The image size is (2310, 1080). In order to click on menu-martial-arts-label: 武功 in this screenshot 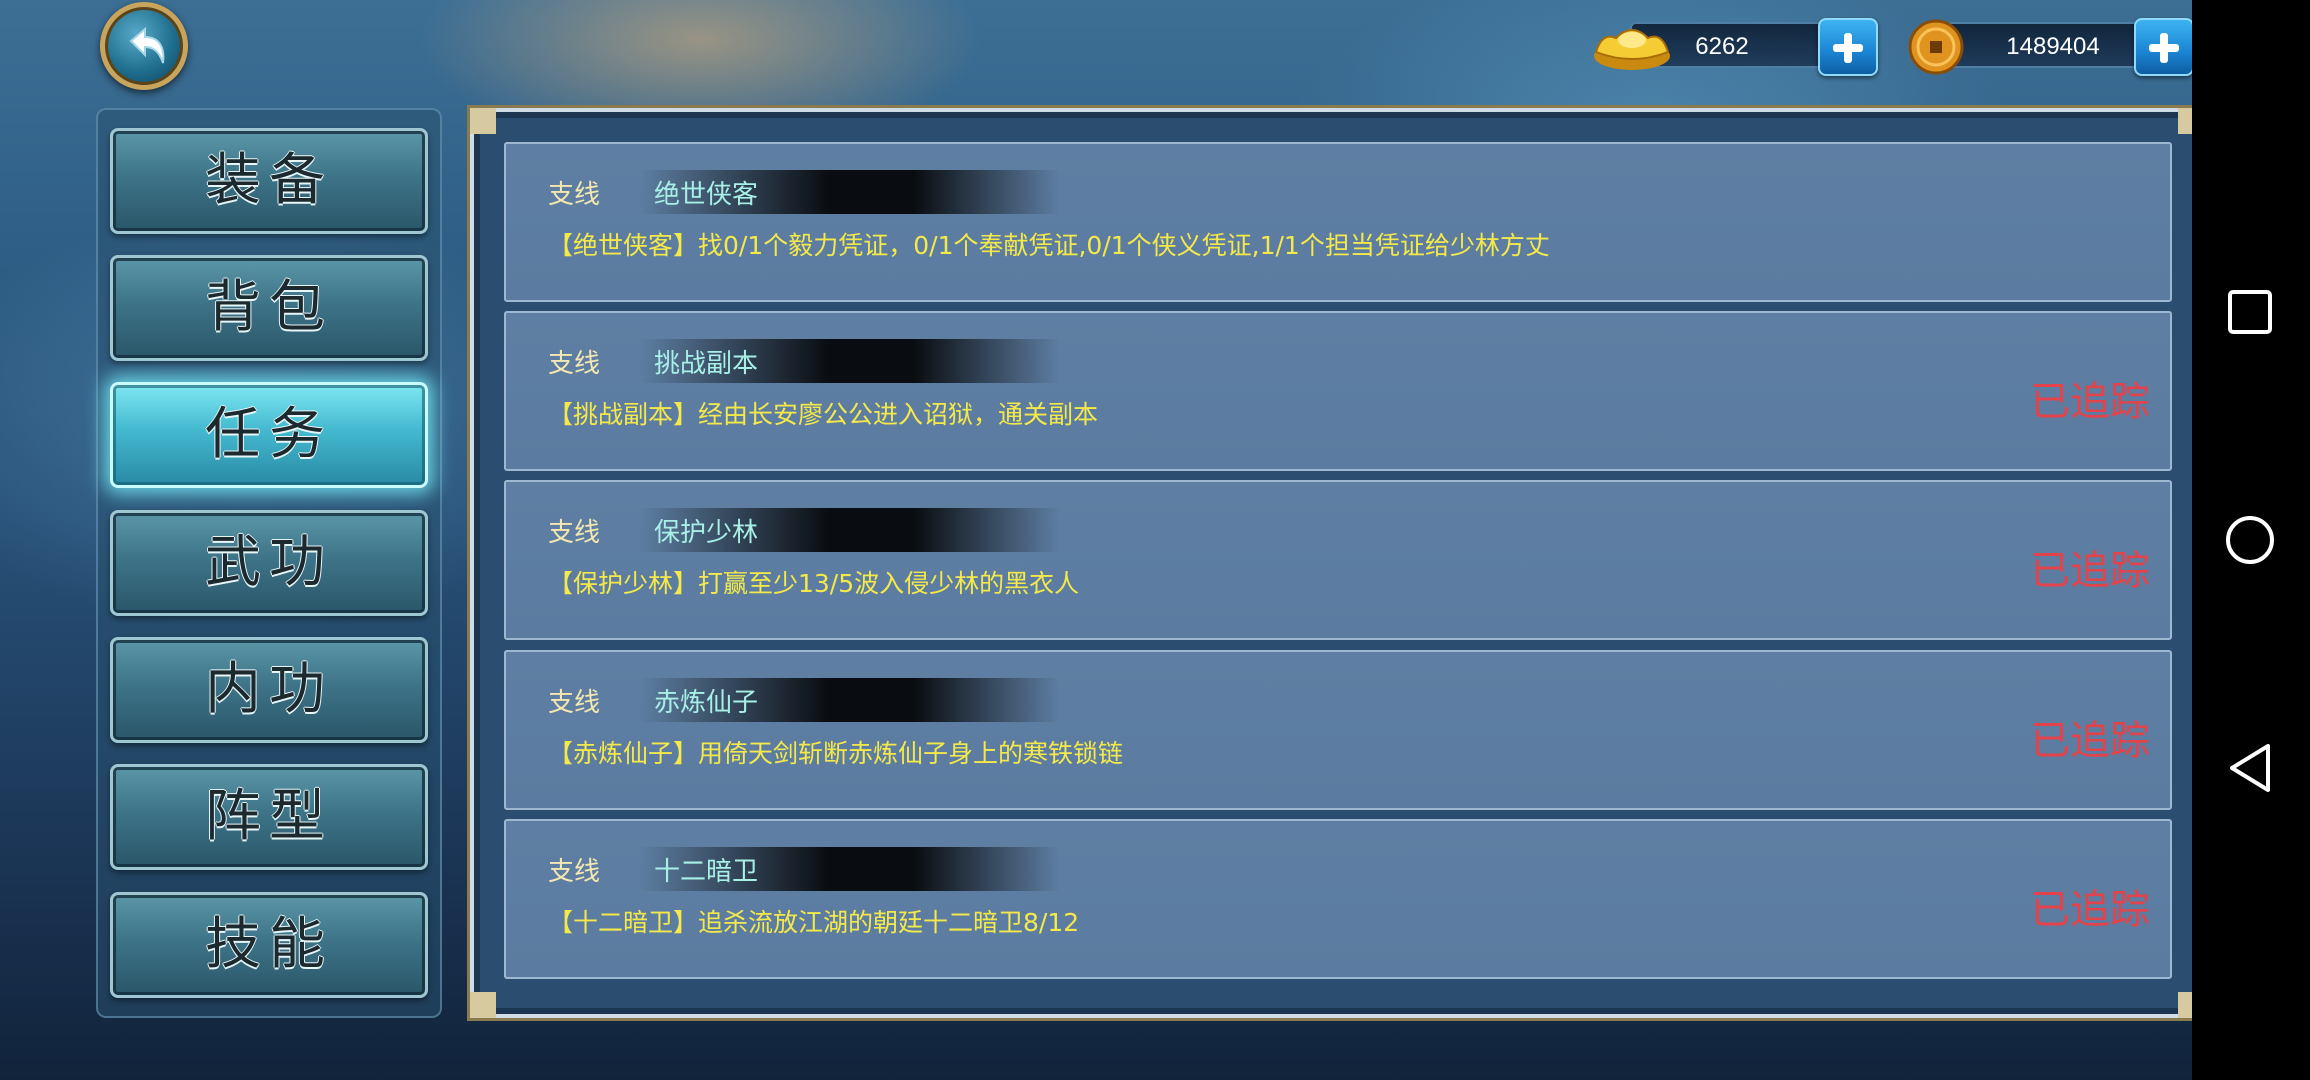, I will do `click(269, 562)`.